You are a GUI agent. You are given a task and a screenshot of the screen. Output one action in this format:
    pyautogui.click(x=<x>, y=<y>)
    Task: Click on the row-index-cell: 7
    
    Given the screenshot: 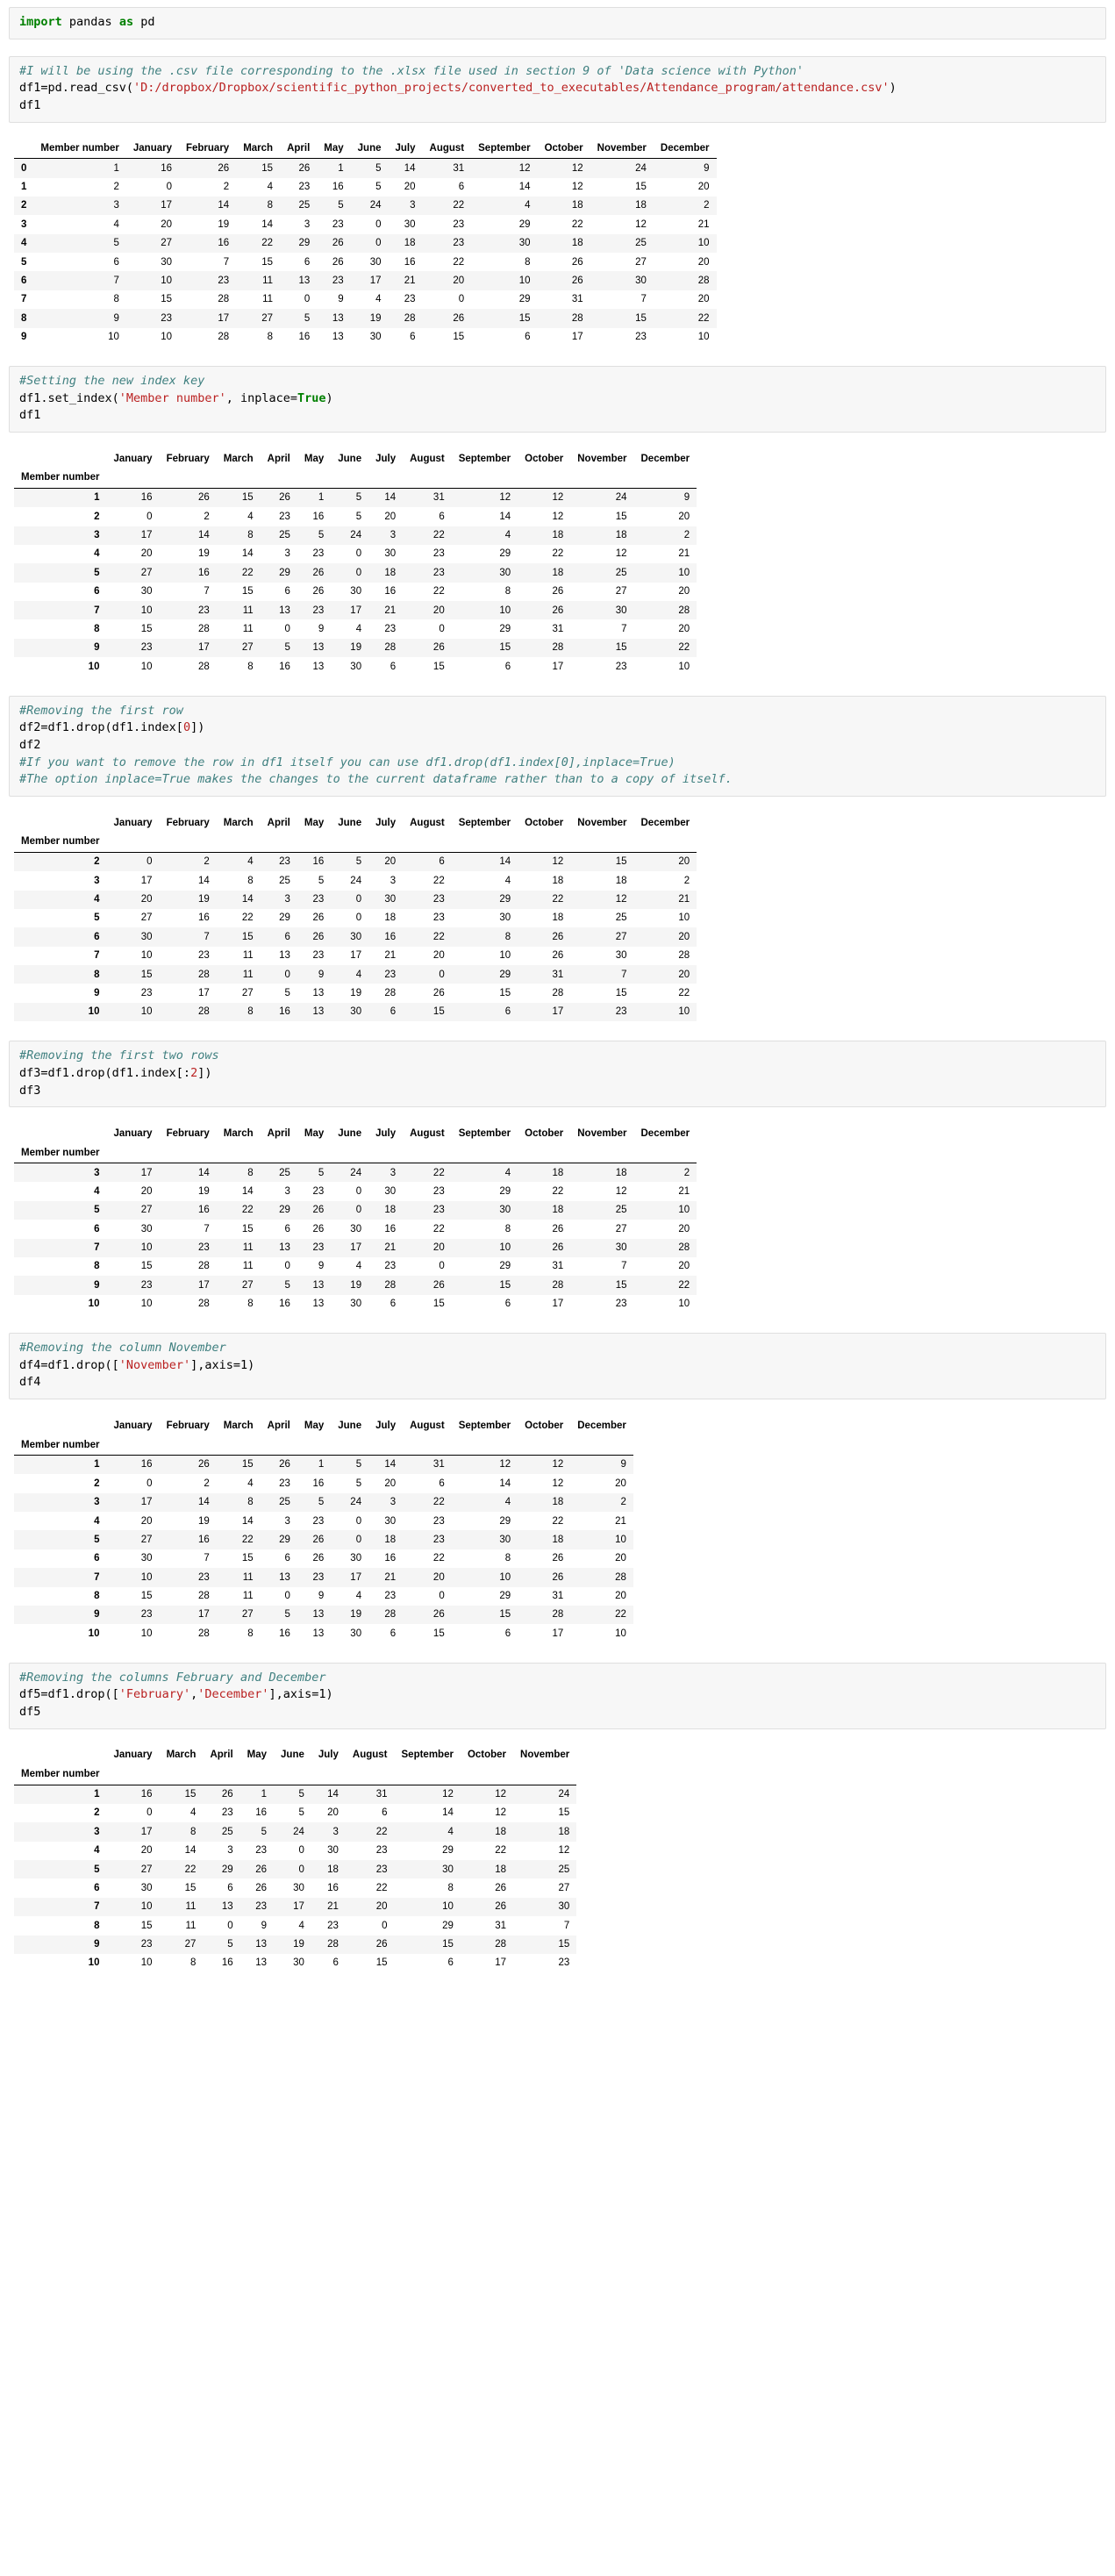 What is the action you would take?
    pyautogui.click(x=97, y=1248)
    